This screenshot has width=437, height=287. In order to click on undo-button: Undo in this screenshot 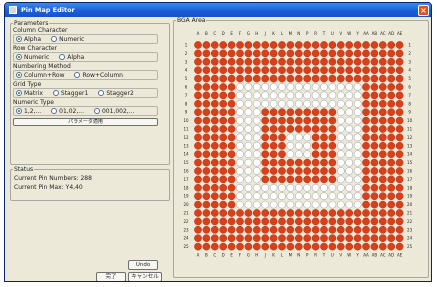, I will do `click(143, 265)`.